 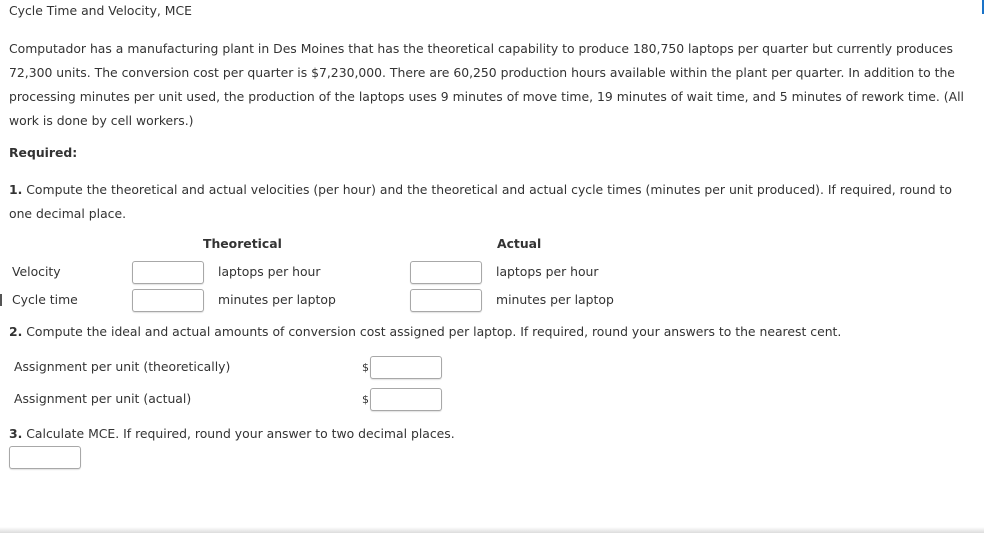 I want to click on column-header-actual: Actual, so click(x=519, y=243).